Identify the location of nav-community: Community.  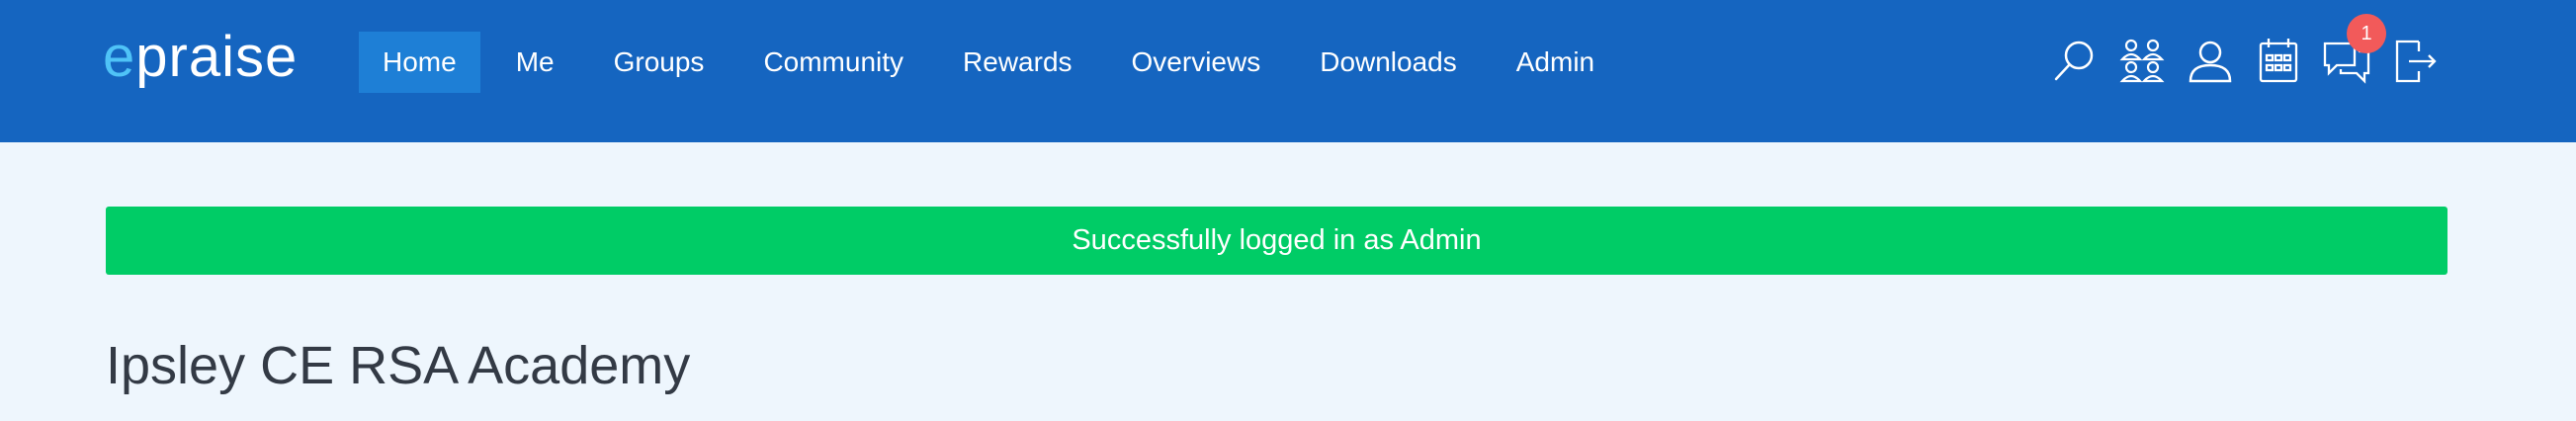
(833, 63).